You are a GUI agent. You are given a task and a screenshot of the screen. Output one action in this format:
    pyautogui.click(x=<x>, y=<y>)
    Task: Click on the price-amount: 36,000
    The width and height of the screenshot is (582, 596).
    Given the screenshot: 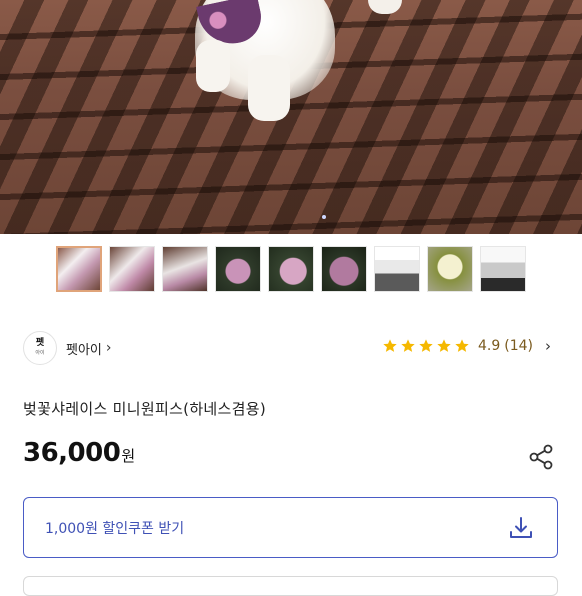 What is the action you would take?
    pyautogui.click(x=72, y=453)
    